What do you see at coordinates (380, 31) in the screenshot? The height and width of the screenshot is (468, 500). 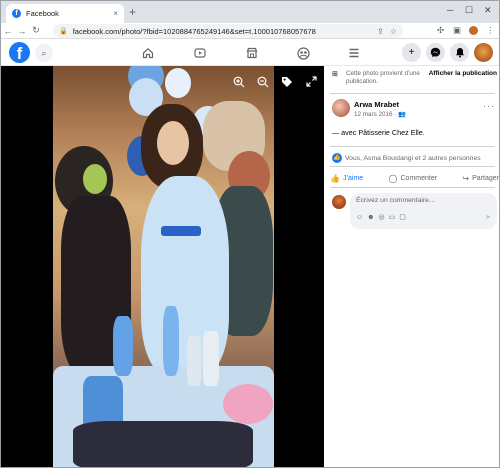 I see `share-icon: ⇪` at bounding box center [380, 31].